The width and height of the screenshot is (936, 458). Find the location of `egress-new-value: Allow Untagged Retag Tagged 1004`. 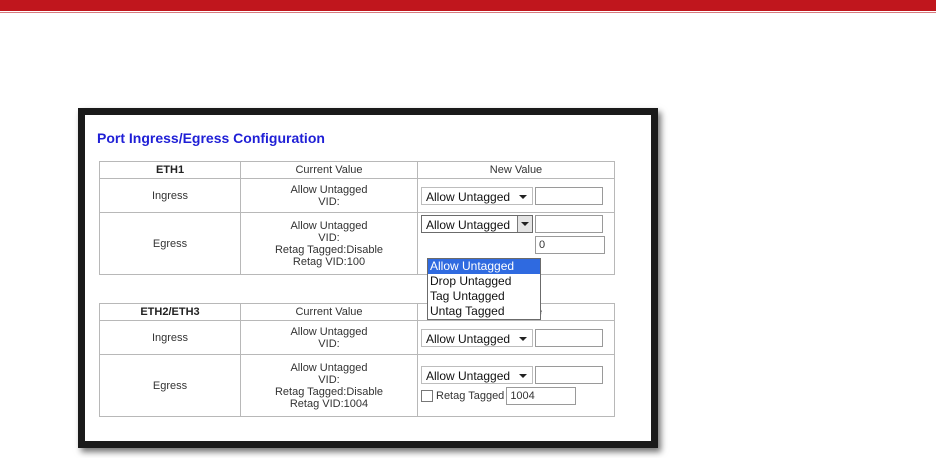

egress-new-value: Allow Untagged Retag Tagged 1004 is located at coordinates (516, 385).